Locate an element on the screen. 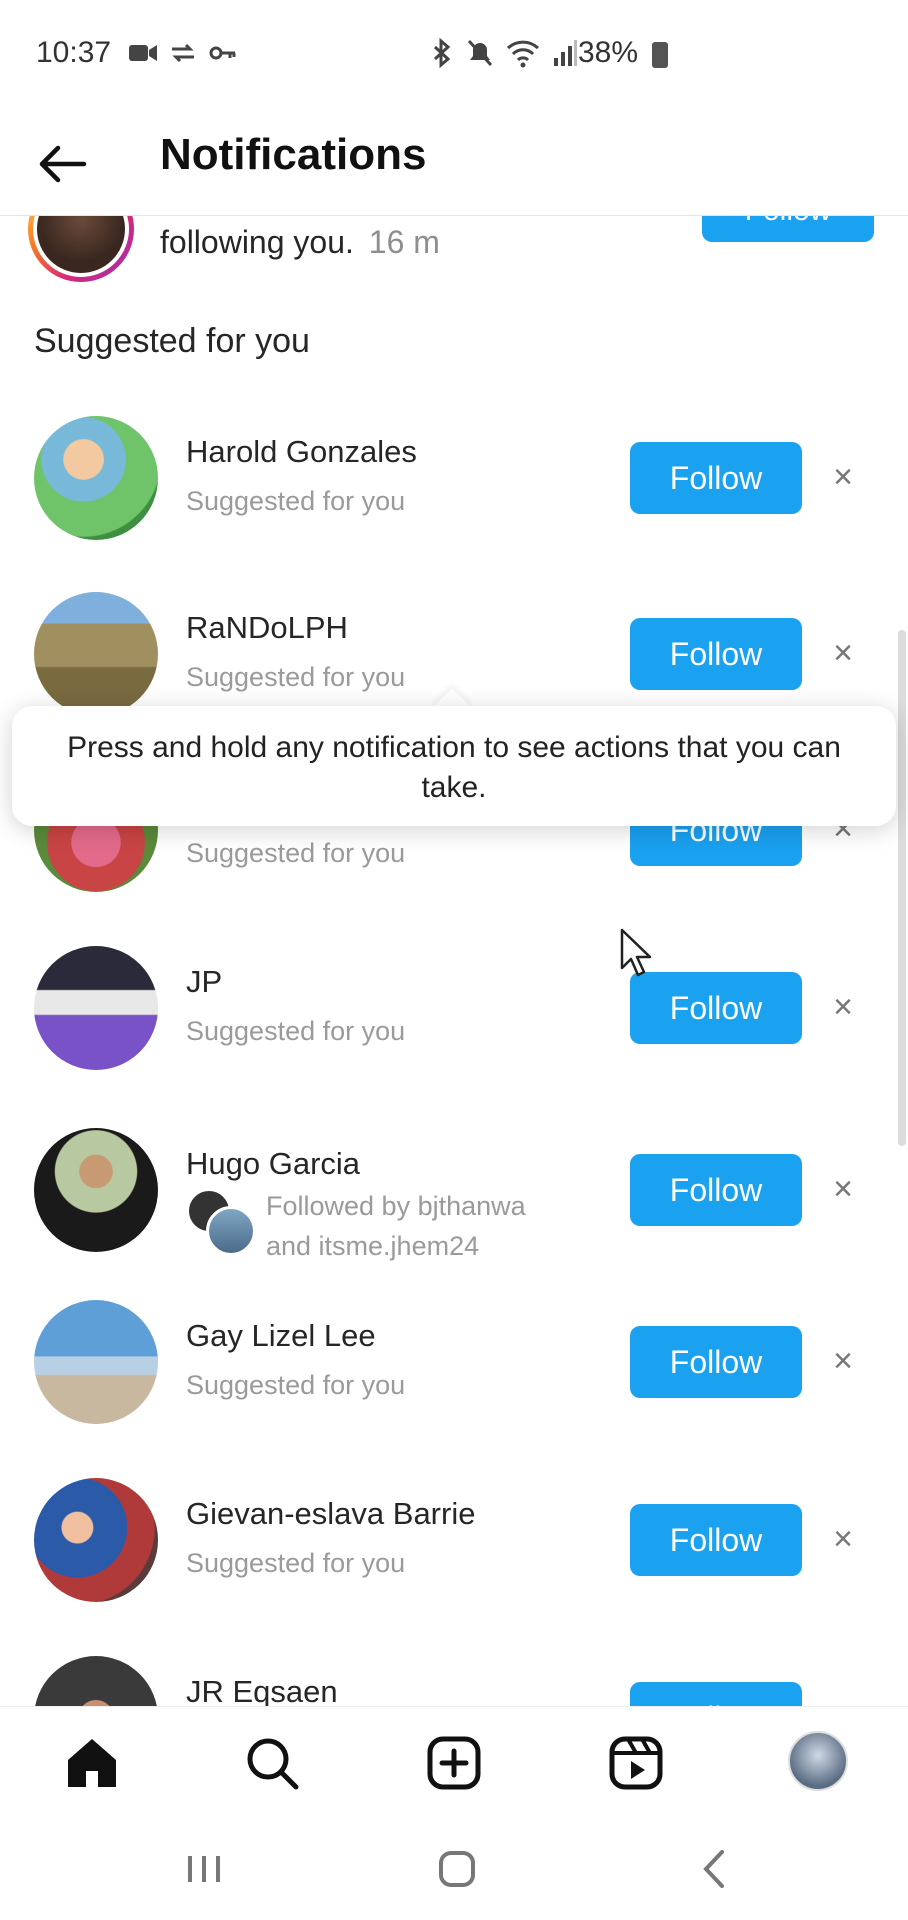 The width and height of the screenshot is (908, 1920). recents-icon is located at coordinates (205, 1869).